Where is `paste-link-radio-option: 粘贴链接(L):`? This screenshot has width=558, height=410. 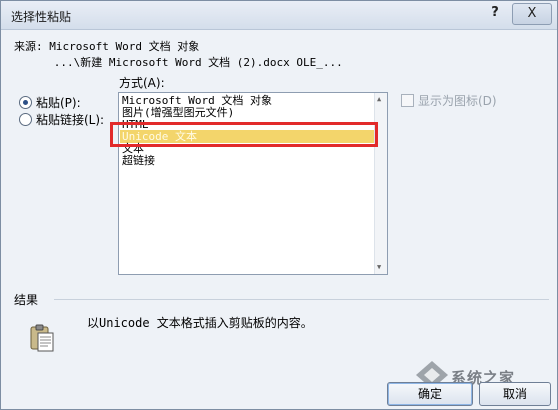 paste-link-radio-option: 粘贴链接(L): is located at coordinates (61, 119).